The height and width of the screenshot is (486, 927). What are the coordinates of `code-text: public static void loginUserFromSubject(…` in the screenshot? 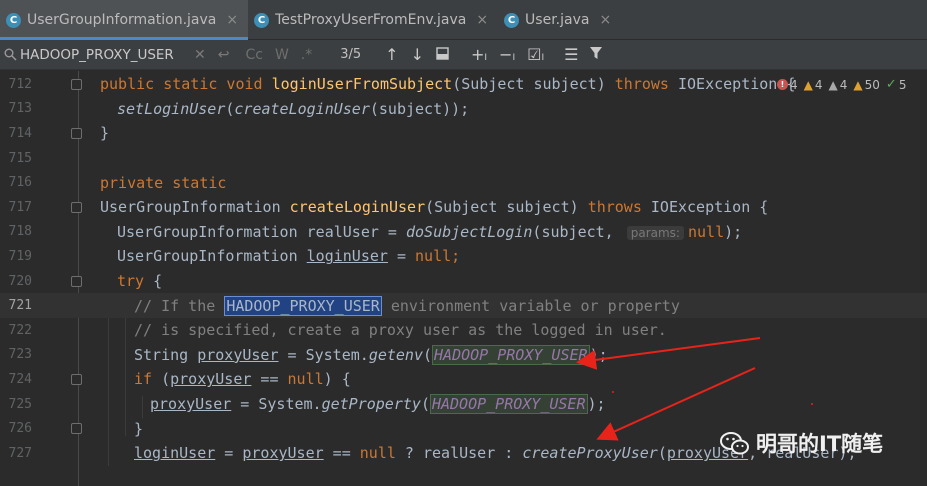 It's located at (448, 84).